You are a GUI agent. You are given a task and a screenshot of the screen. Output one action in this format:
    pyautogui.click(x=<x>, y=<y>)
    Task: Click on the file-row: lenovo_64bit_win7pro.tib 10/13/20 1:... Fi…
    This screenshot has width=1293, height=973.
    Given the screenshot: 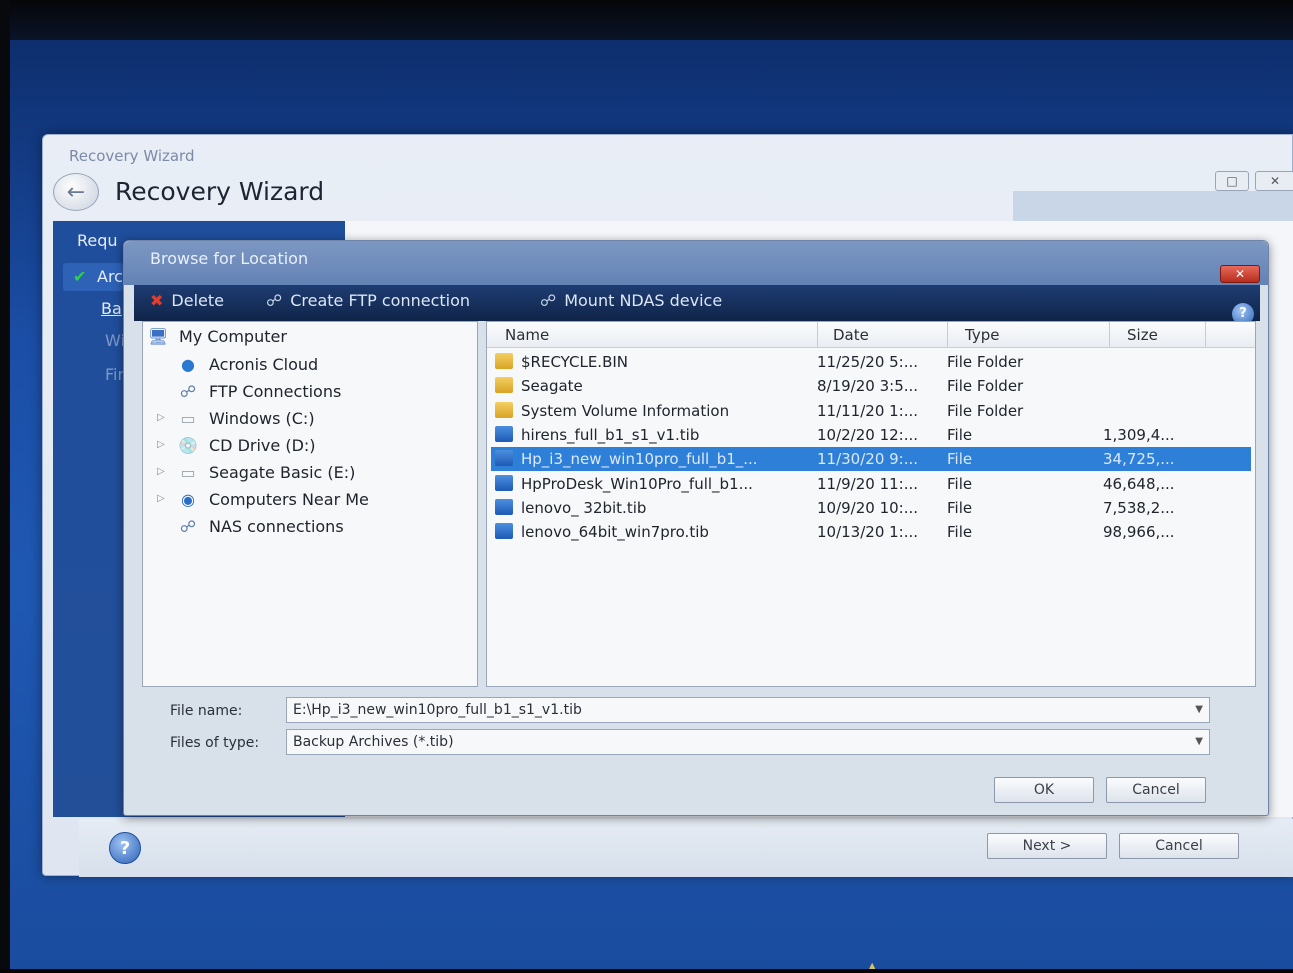 What is the action you would take?
    pyautogui.click(x=871, y=532)
    